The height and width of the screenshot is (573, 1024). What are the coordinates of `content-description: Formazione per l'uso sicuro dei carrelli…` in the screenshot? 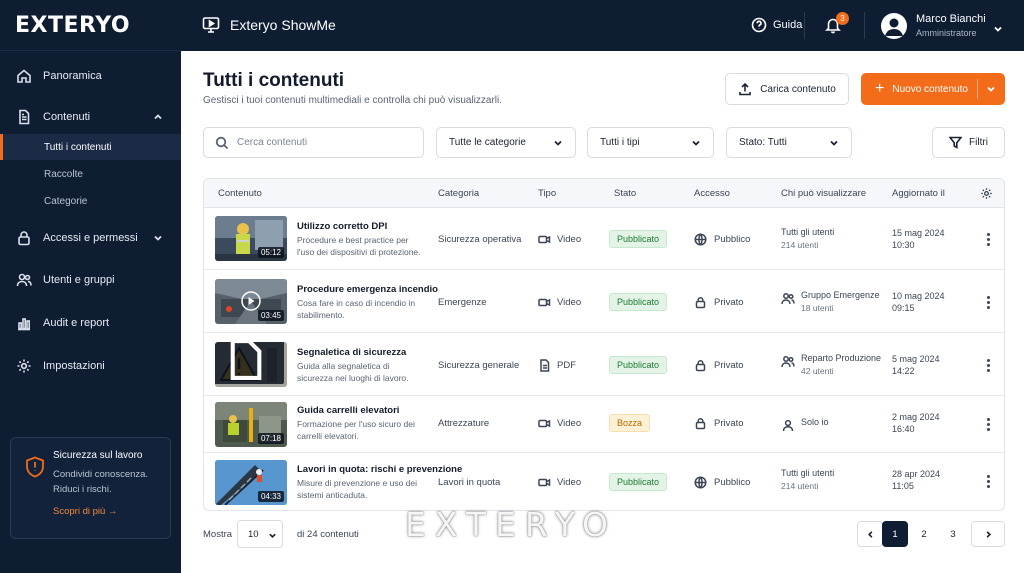 It's located at (356, 430).